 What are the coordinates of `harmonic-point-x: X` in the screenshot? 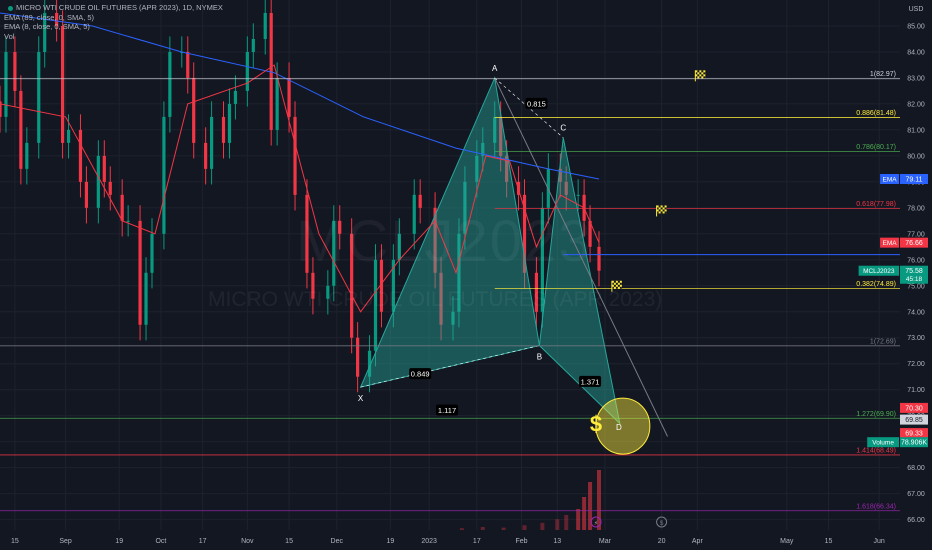 It's located at (361, 398).